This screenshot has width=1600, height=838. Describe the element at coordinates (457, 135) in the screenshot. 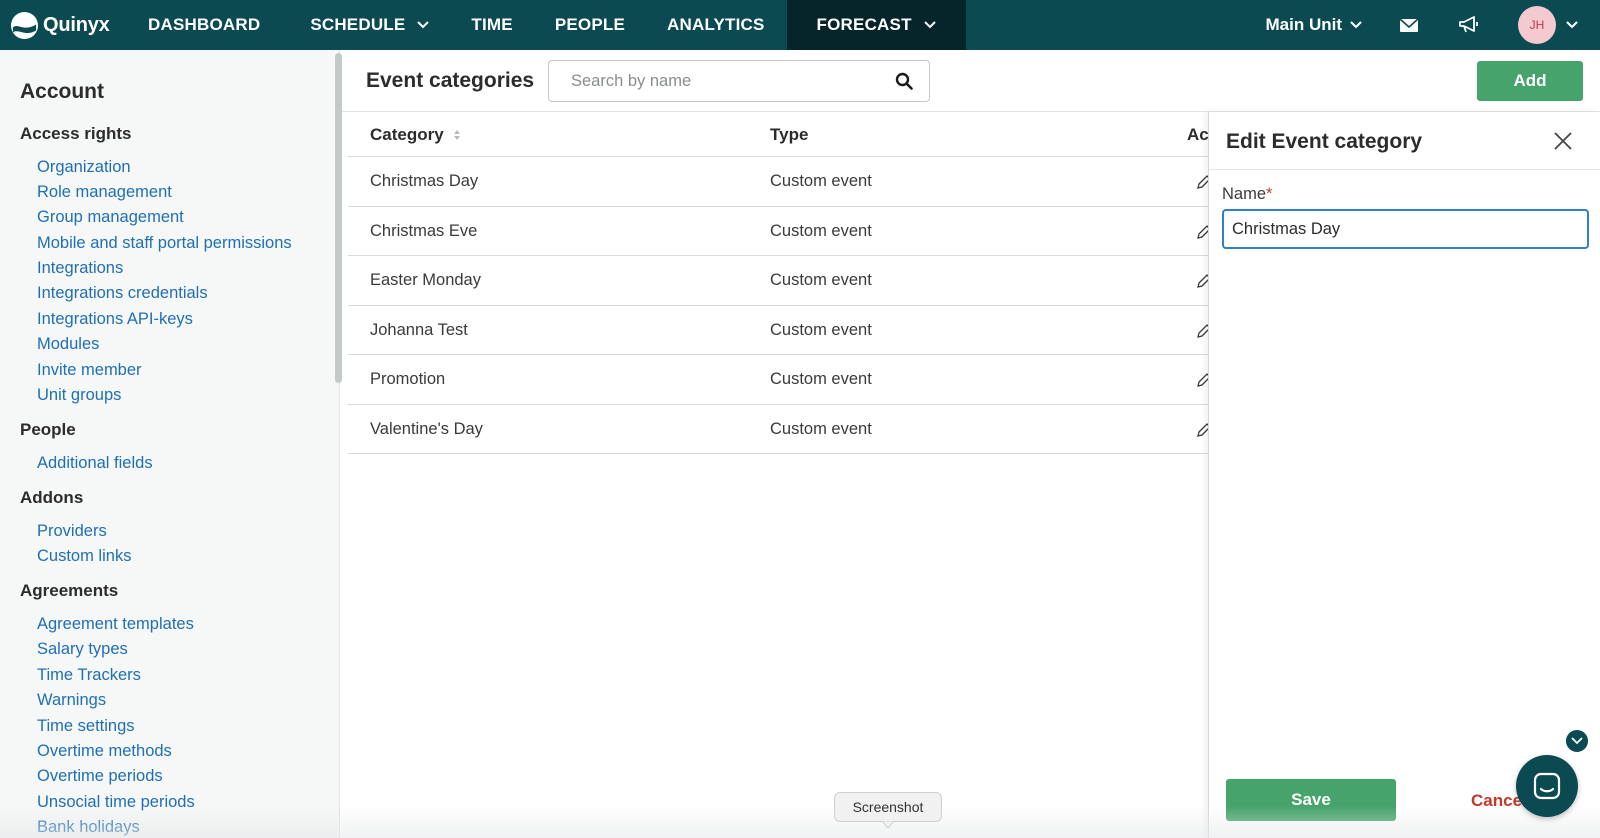

I see `sort-icon` at that location.